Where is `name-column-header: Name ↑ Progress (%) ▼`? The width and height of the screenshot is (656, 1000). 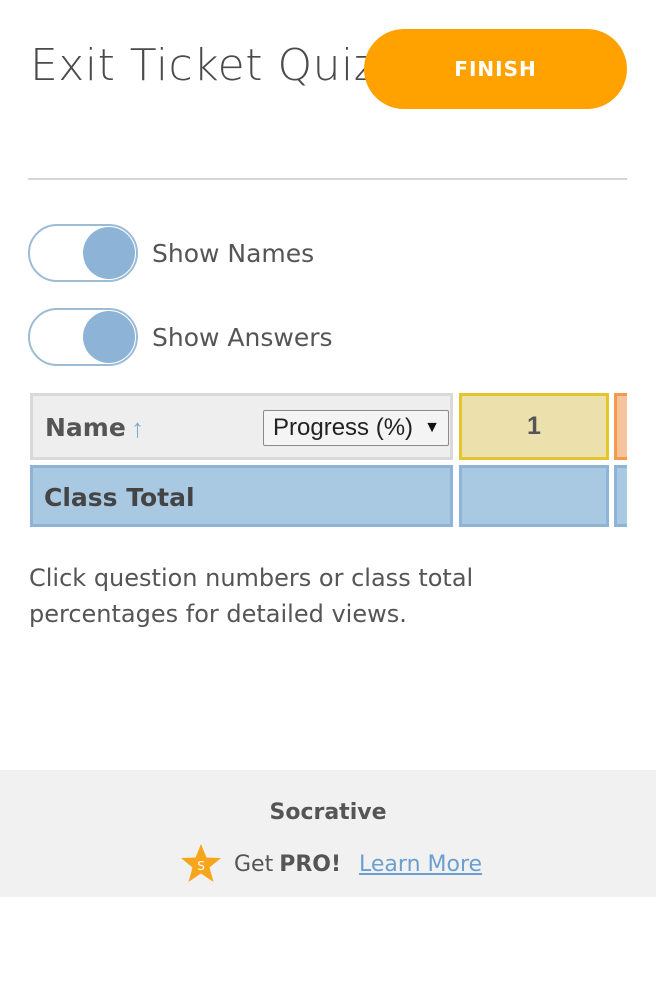
name-column-header: Name ↑ Progress (%) ▼ is located at coordinates (241, 426).